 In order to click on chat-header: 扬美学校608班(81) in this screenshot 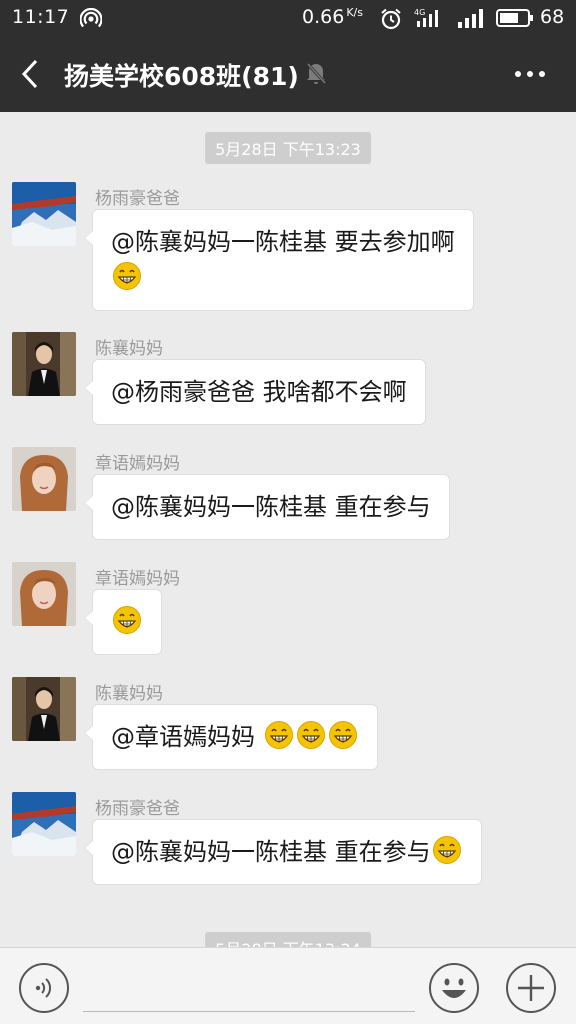, I will do `click(288, 74)`.